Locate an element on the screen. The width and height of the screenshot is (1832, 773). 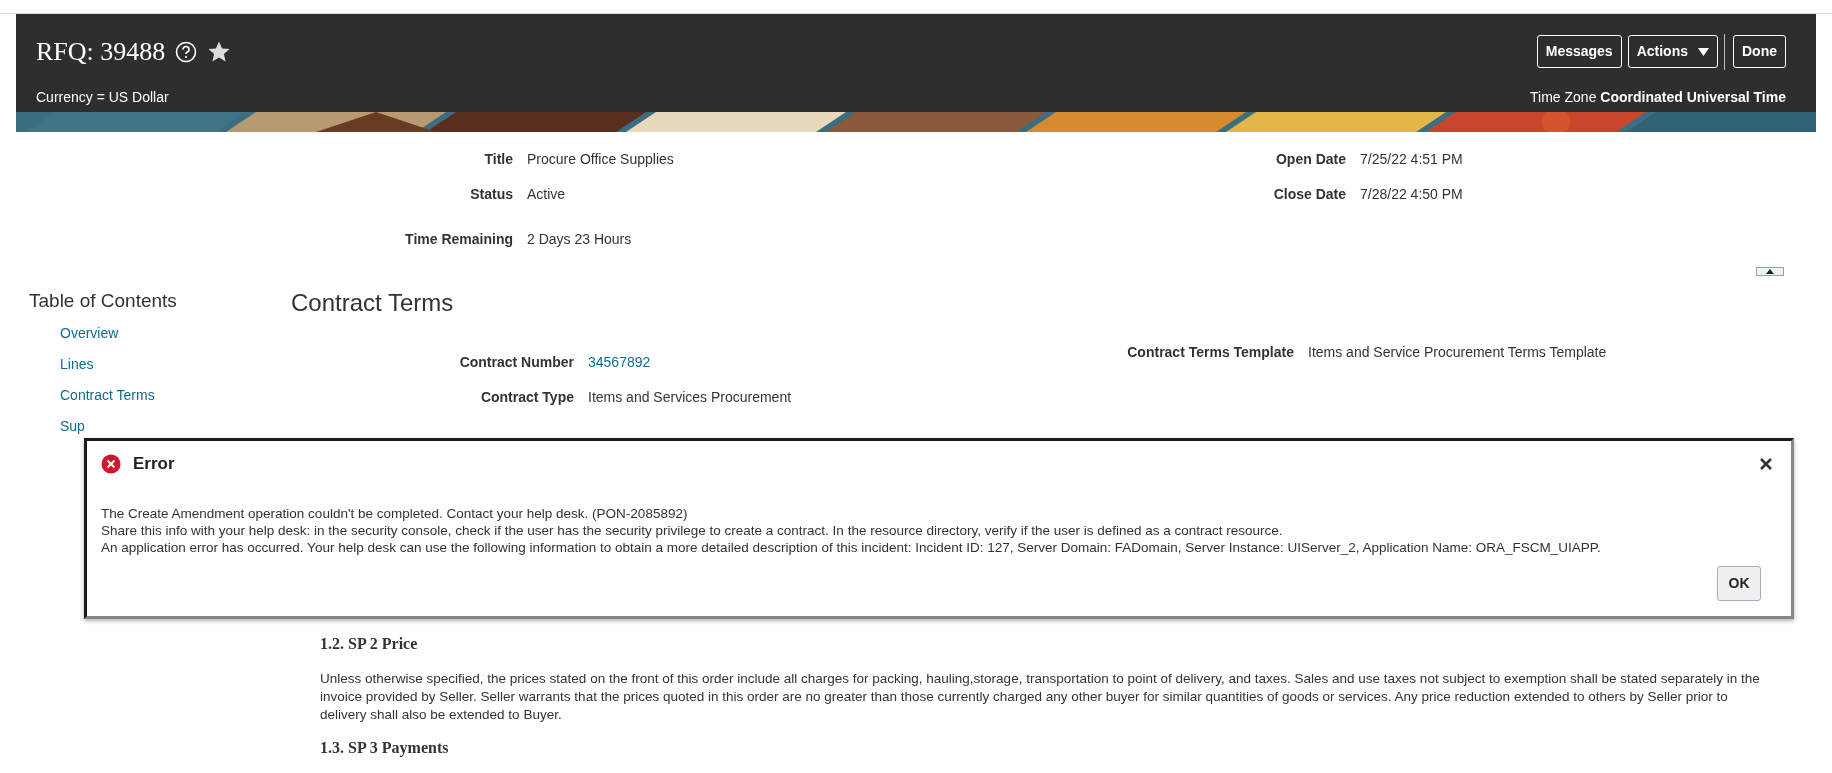
toc-link: Sup is located at coordinates (175, 426).